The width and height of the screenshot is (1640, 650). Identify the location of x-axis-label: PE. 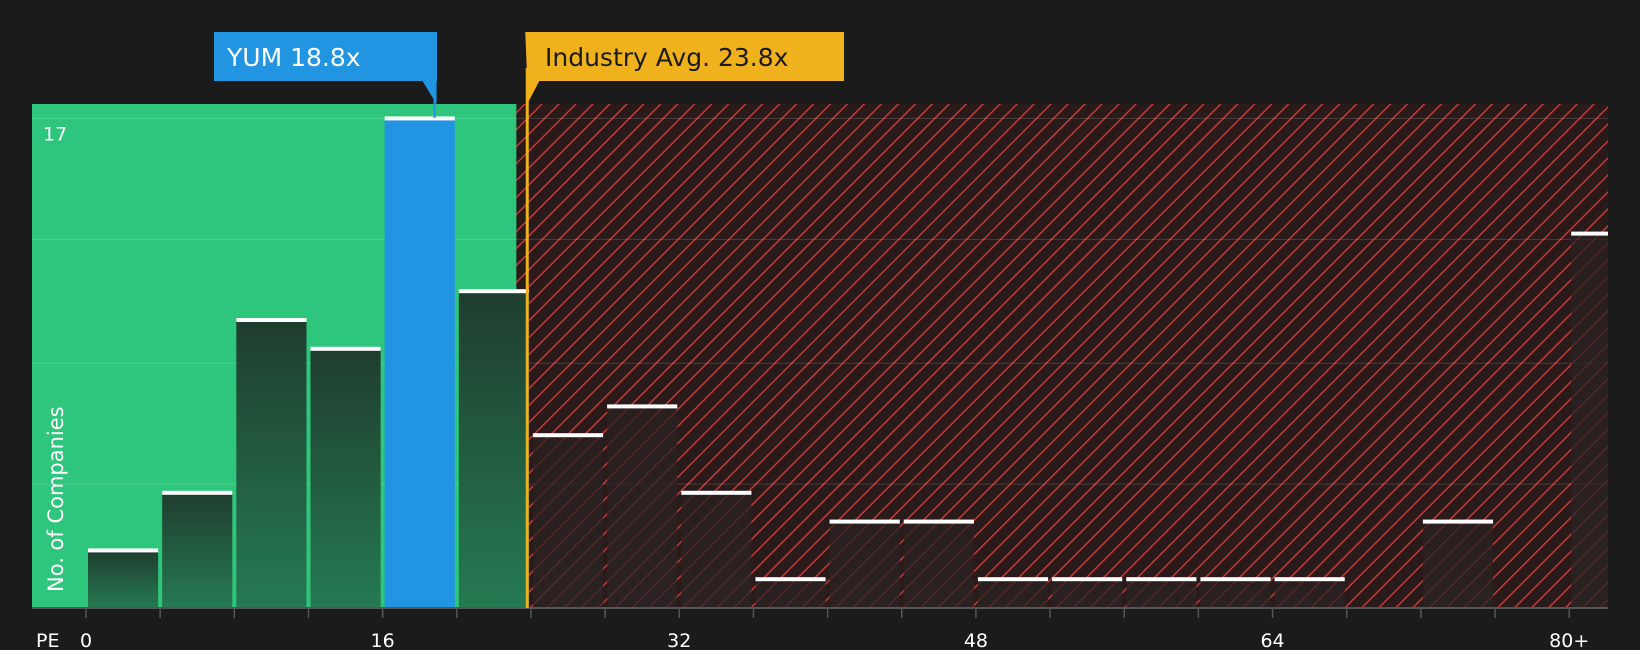
(47, 640).